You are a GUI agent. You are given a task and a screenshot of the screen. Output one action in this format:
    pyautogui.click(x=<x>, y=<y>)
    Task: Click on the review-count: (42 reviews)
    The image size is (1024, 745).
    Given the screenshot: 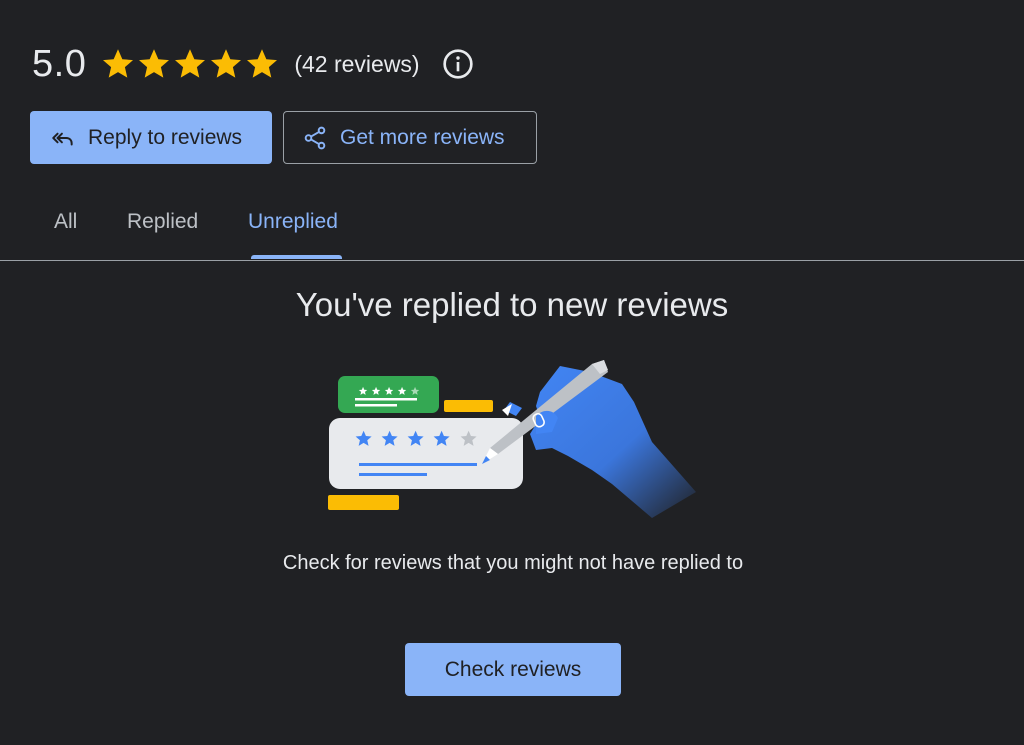 What is the action you would take?
    pyautogui.click(x=357, y=63)
    